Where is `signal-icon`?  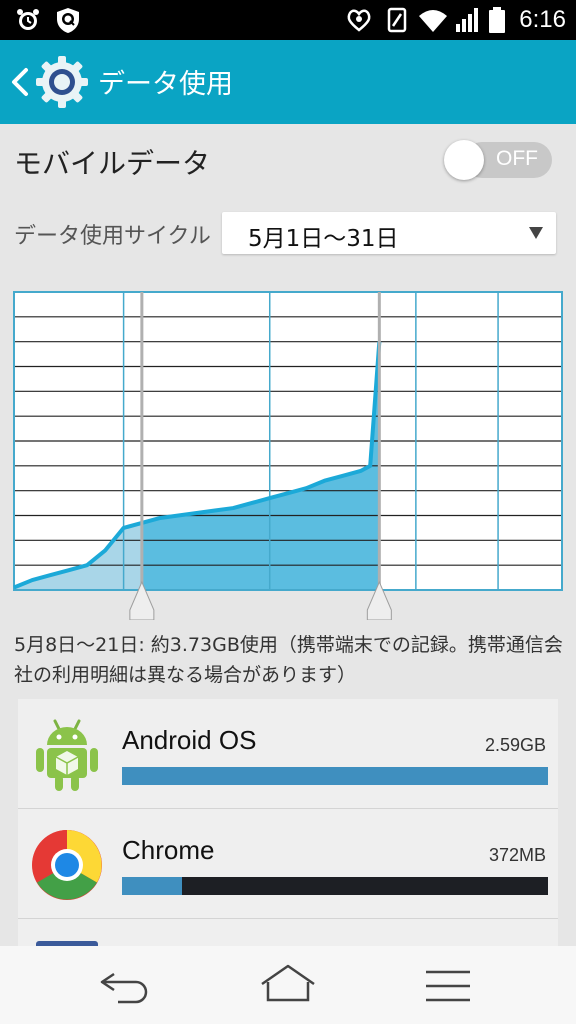
signal-icon is located at coordinates (467, 20).